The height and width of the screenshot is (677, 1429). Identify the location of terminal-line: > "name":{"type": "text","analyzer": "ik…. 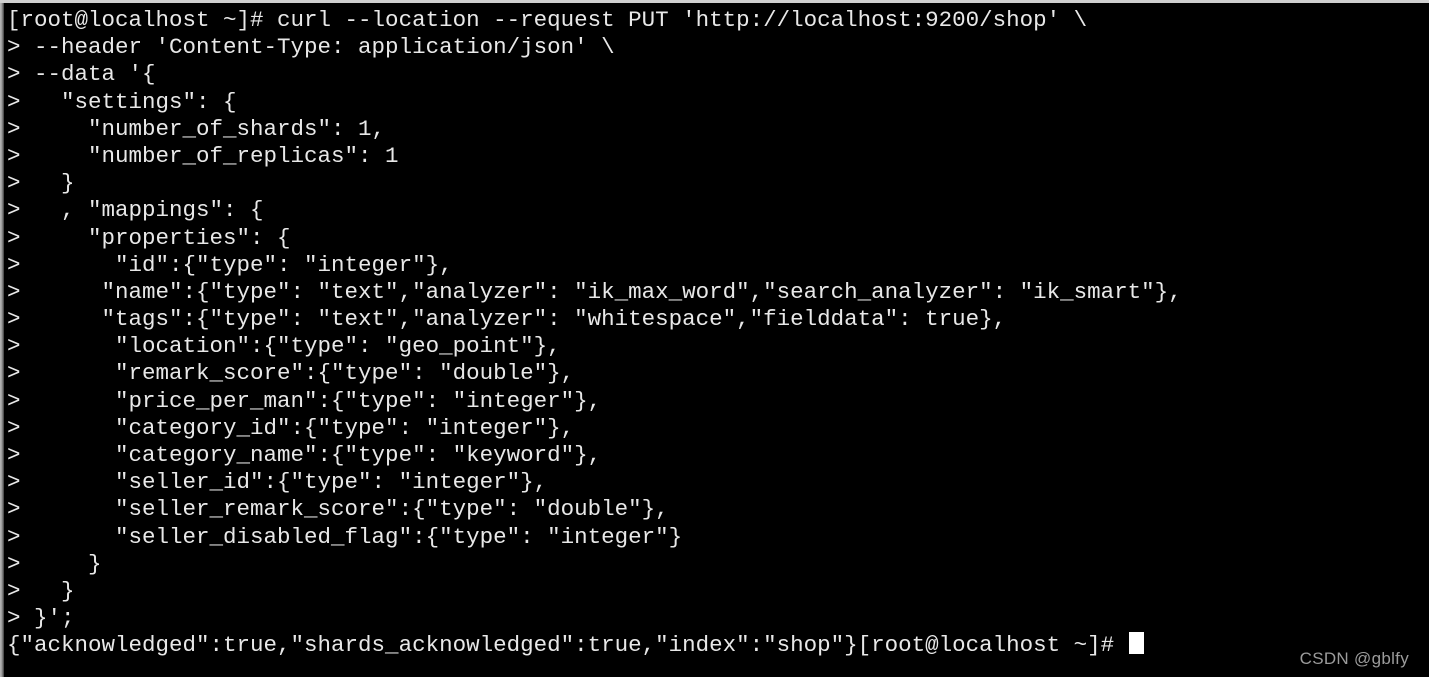
(594, 291).